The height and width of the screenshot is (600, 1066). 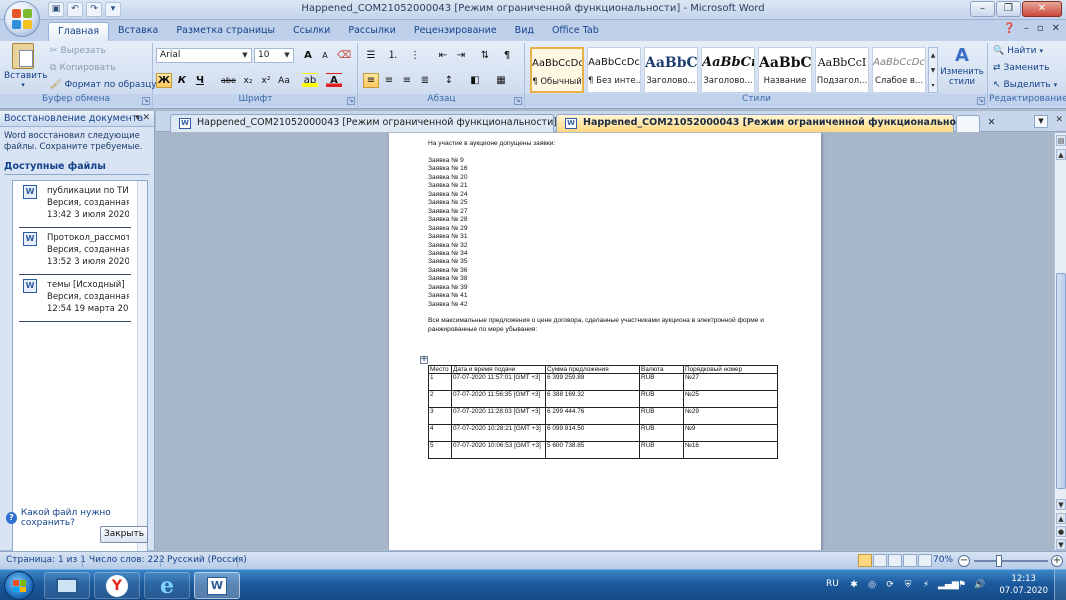 I want to click on change-case-button: Aa, so click(x=284, y=80).